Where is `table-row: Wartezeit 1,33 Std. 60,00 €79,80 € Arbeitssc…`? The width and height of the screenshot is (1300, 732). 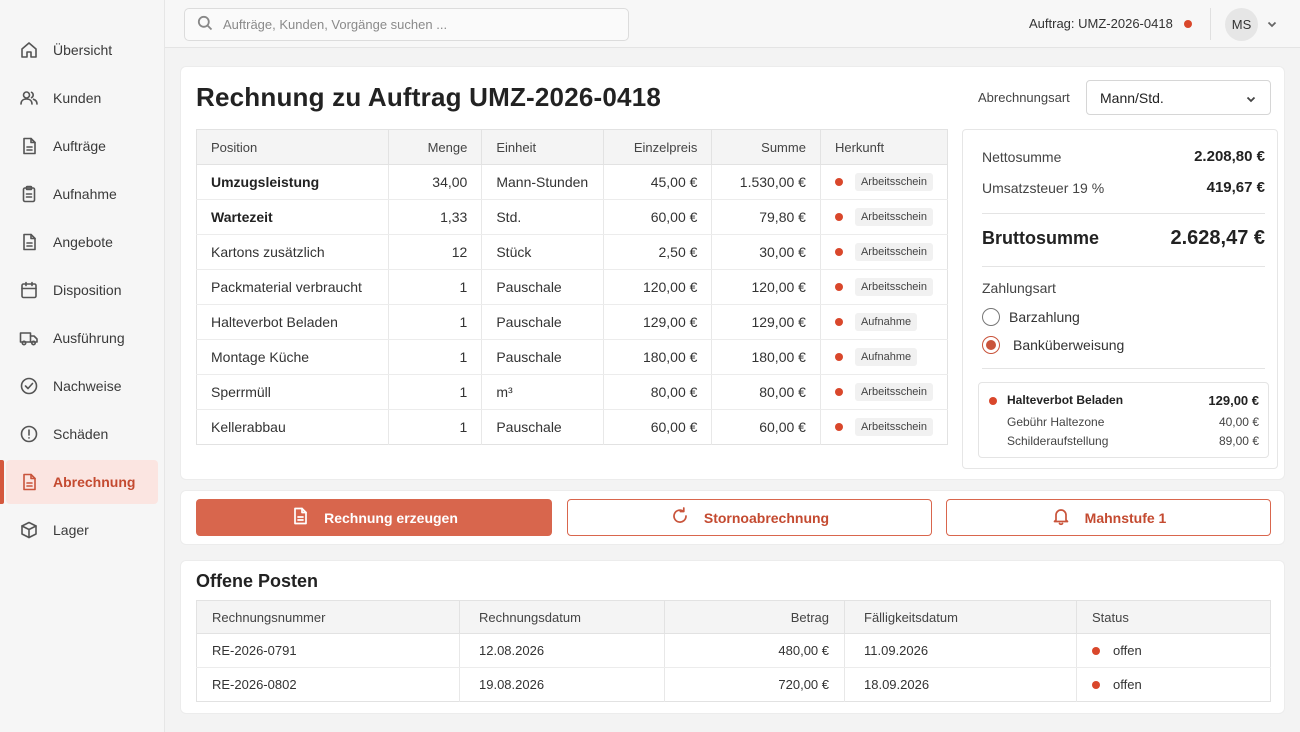 table-row: Wartezeit 1,33 Std. 60,00 €79,80 € Arbeitssc… is located at coordinates (572, 217).